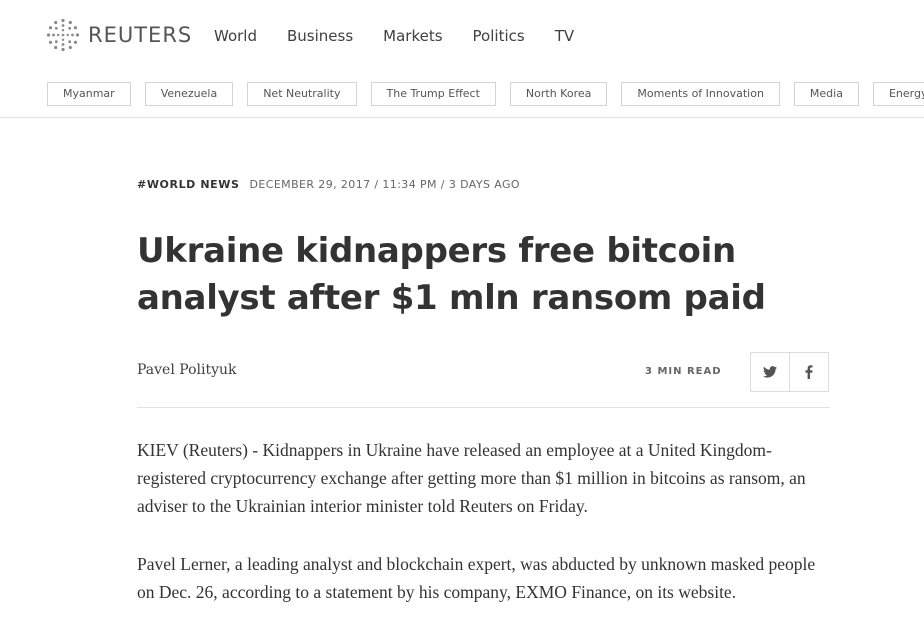 Image resolution: width=924 pixels, height=640 pixels. Describe the element at coordinates (320, 36) in the screenshot. I see `nav-business: Business` at that location.